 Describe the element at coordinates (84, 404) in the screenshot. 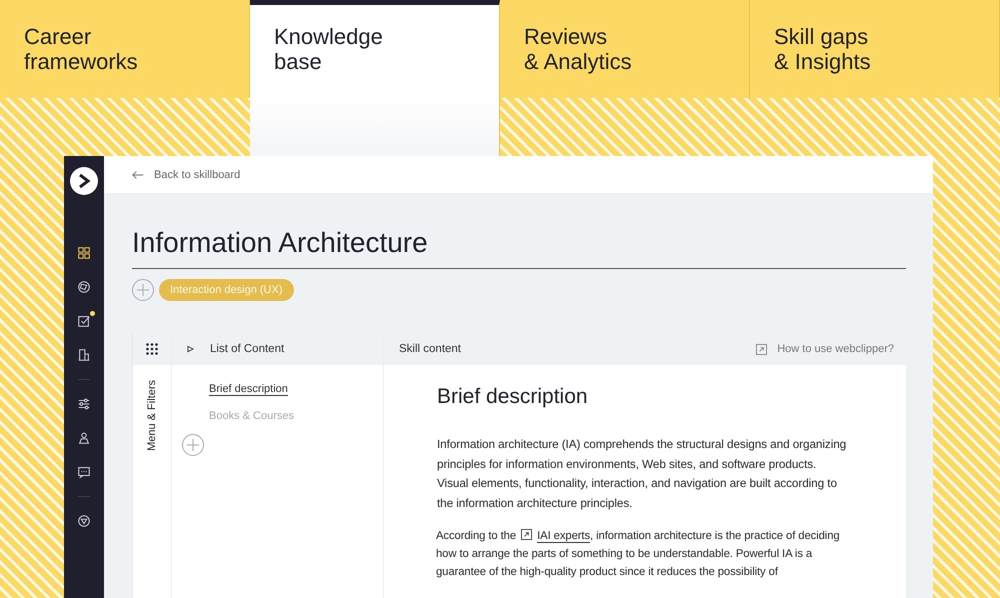

I see `sliders-icon` at that location.